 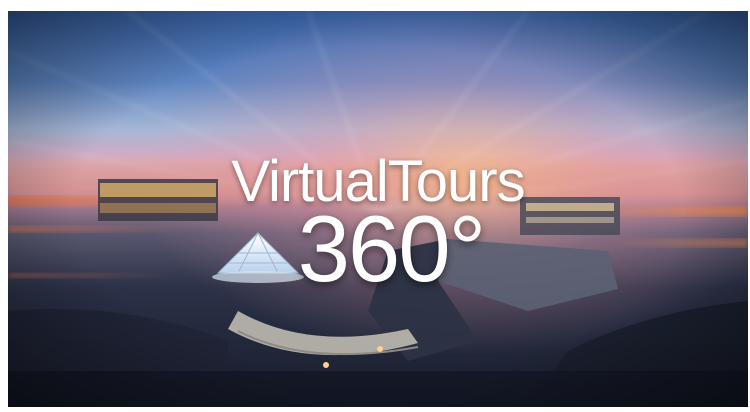 What do you see at coordinates (391, 248) in the screenshot?
I see `banner-subtitle-360: 360°` at bounding box center [391, 248].